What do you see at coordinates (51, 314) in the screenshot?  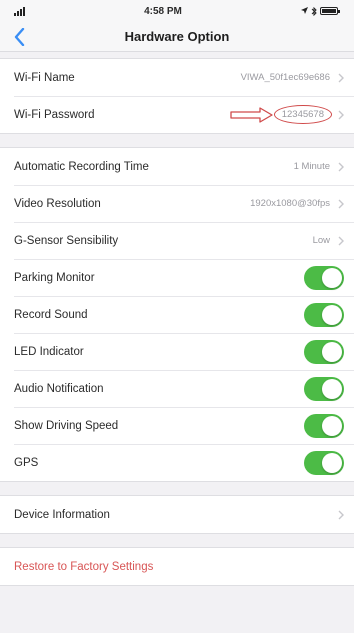 I see `toggle-label: Record Sound` at bounding box center [51, 314].